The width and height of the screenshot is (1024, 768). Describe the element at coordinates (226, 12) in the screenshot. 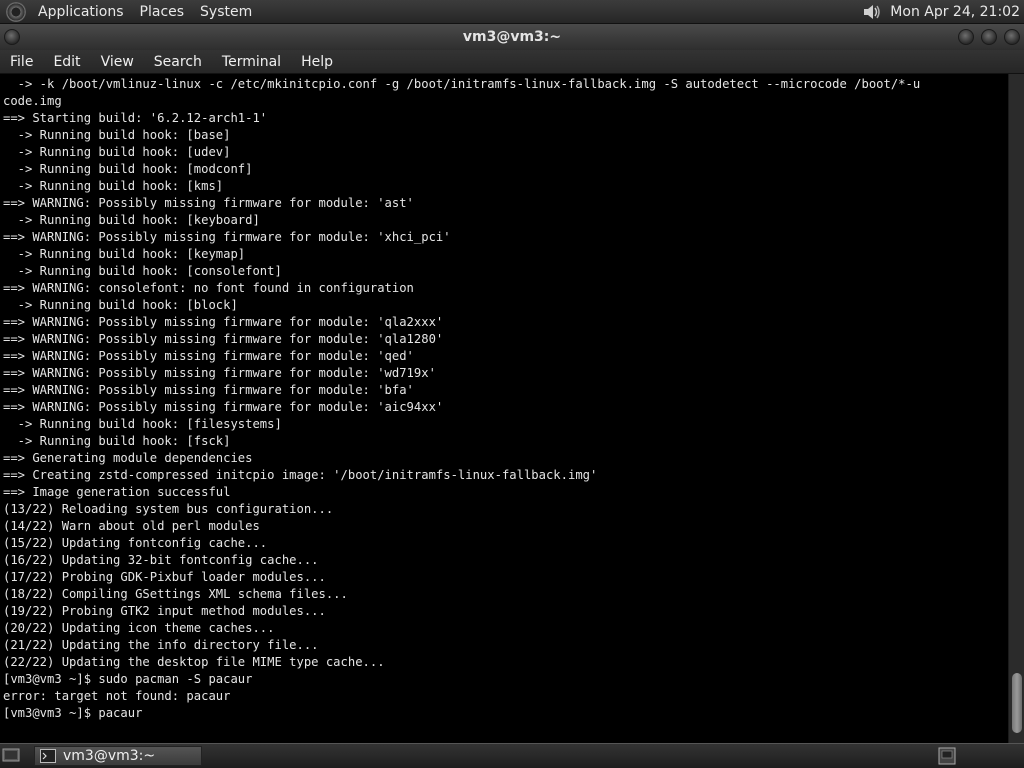

I see `menu-system: System` at that location.